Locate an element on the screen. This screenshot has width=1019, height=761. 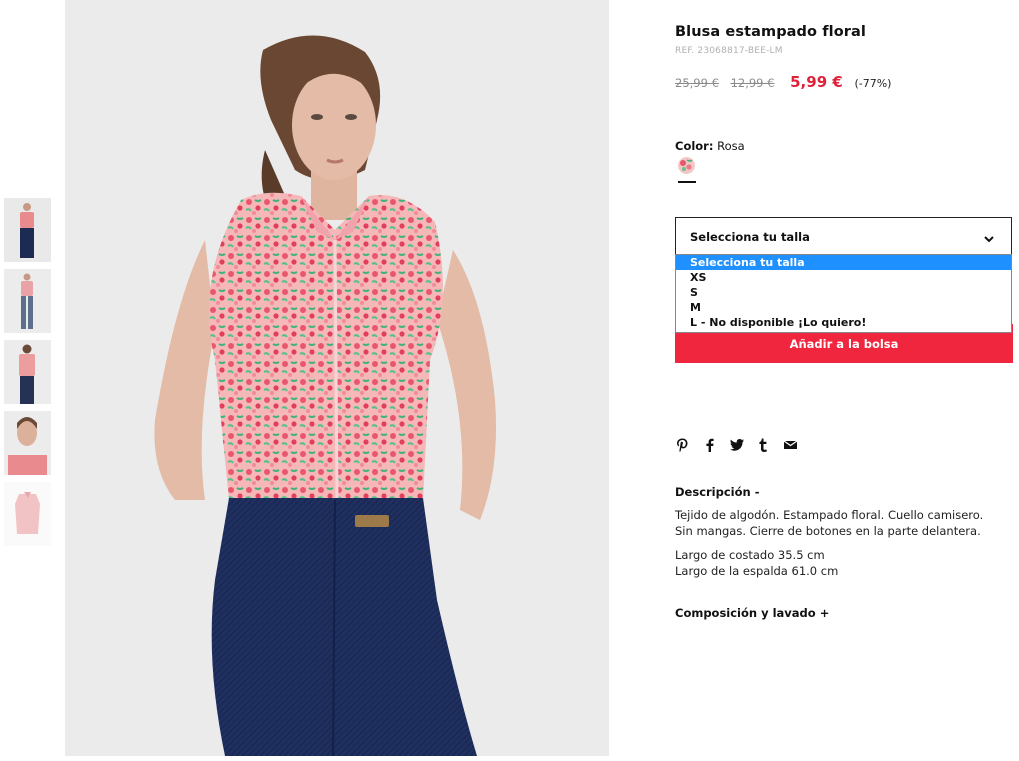
measurement-side-length: Largo de costado 35.5 cm is located at coordinates (750, 555).